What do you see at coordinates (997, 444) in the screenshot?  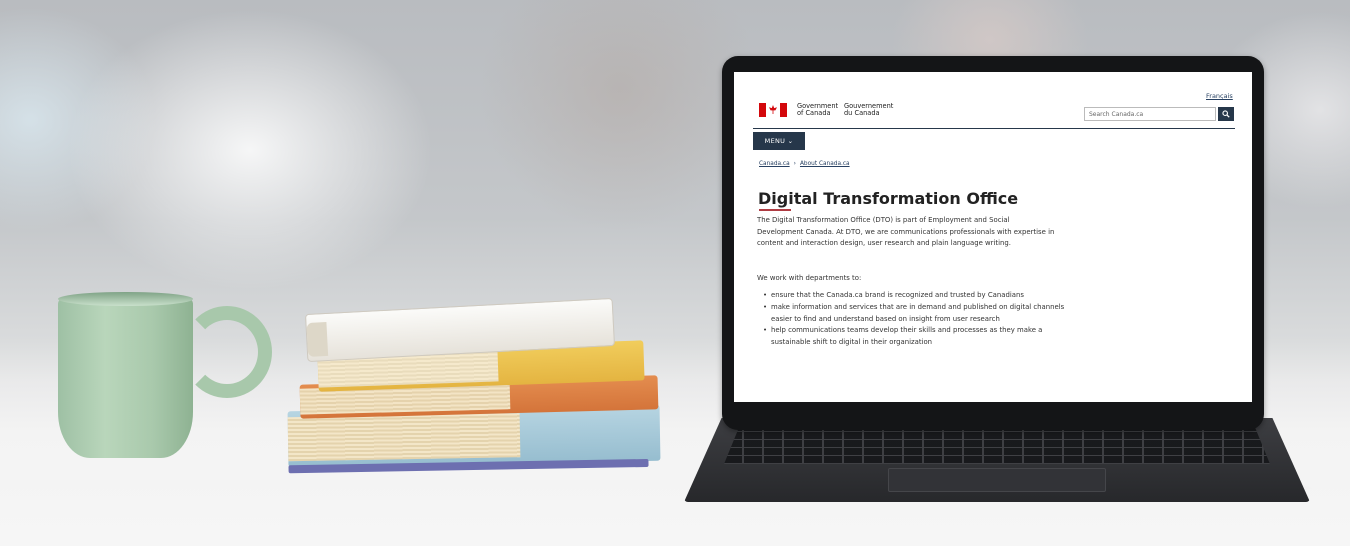 I see `keyboard-key-rows` at bounding box center [997, 444].